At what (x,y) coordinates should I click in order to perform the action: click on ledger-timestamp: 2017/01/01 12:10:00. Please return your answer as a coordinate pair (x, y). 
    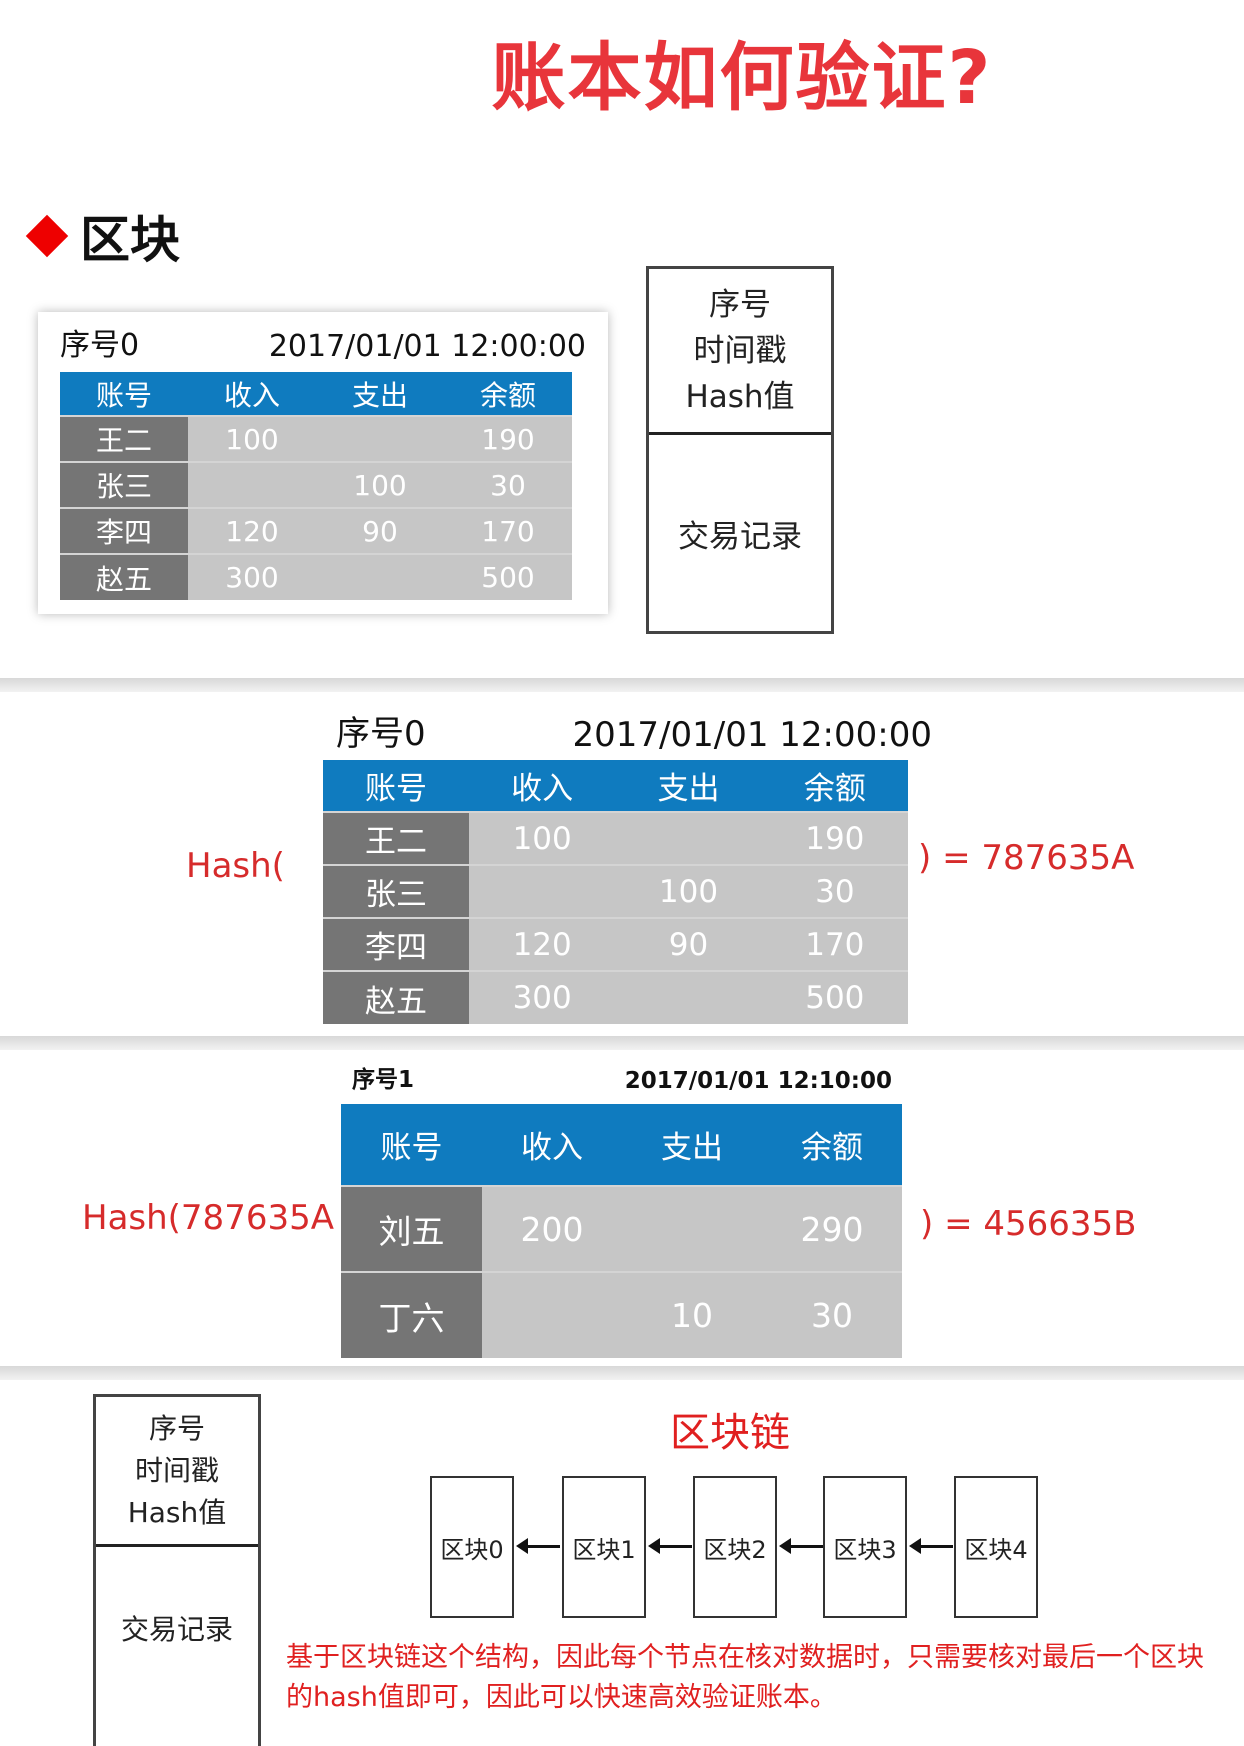
    Looking at the image, I should click on (758, 1081).